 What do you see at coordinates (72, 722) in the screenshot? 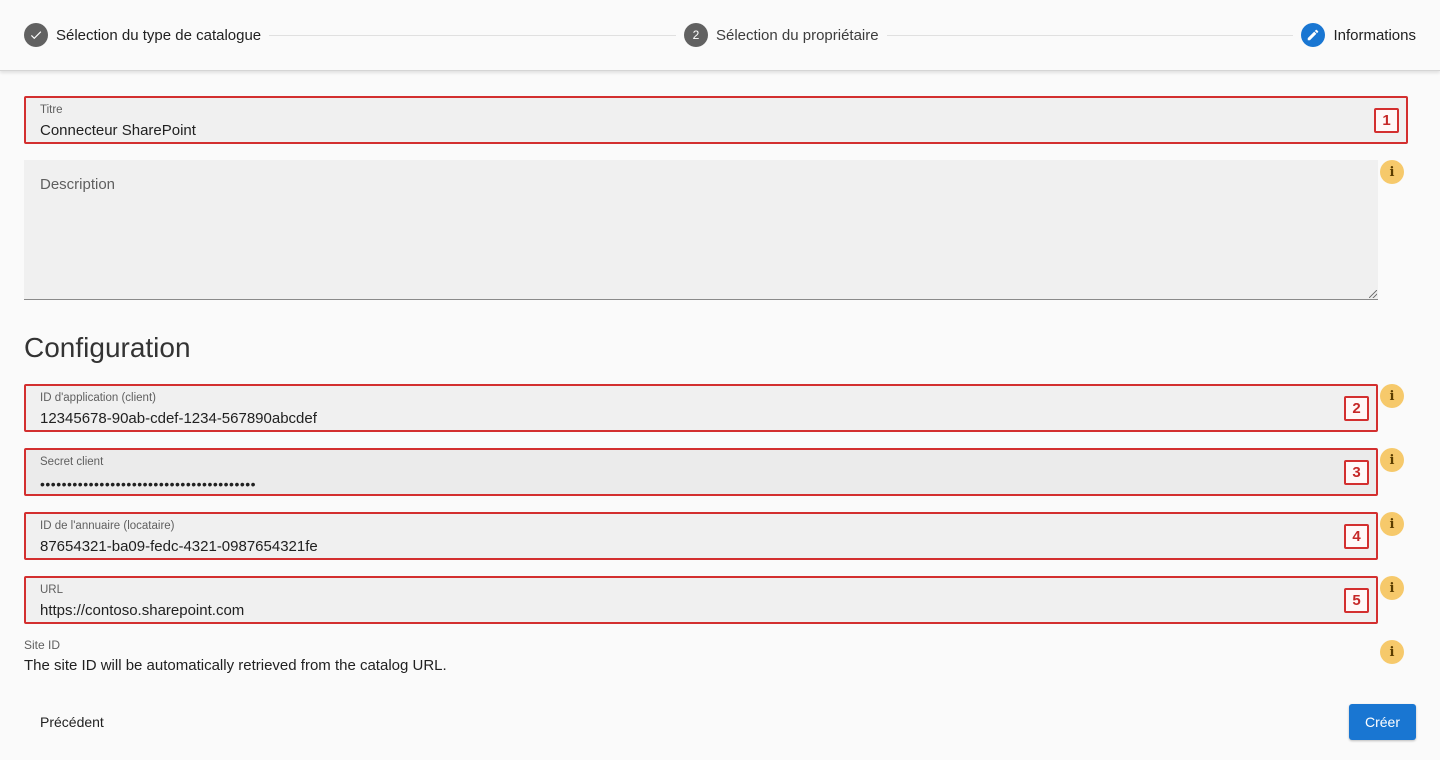
I see `back-button: Précédent` at bounding box center [72, 722].